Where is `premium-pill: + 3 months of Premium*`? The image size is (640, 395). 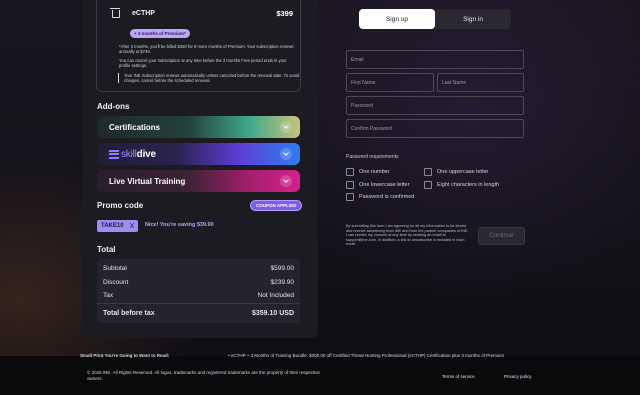
premium-pill: + 3 months of Premium* is located at coordinates (160, 33).